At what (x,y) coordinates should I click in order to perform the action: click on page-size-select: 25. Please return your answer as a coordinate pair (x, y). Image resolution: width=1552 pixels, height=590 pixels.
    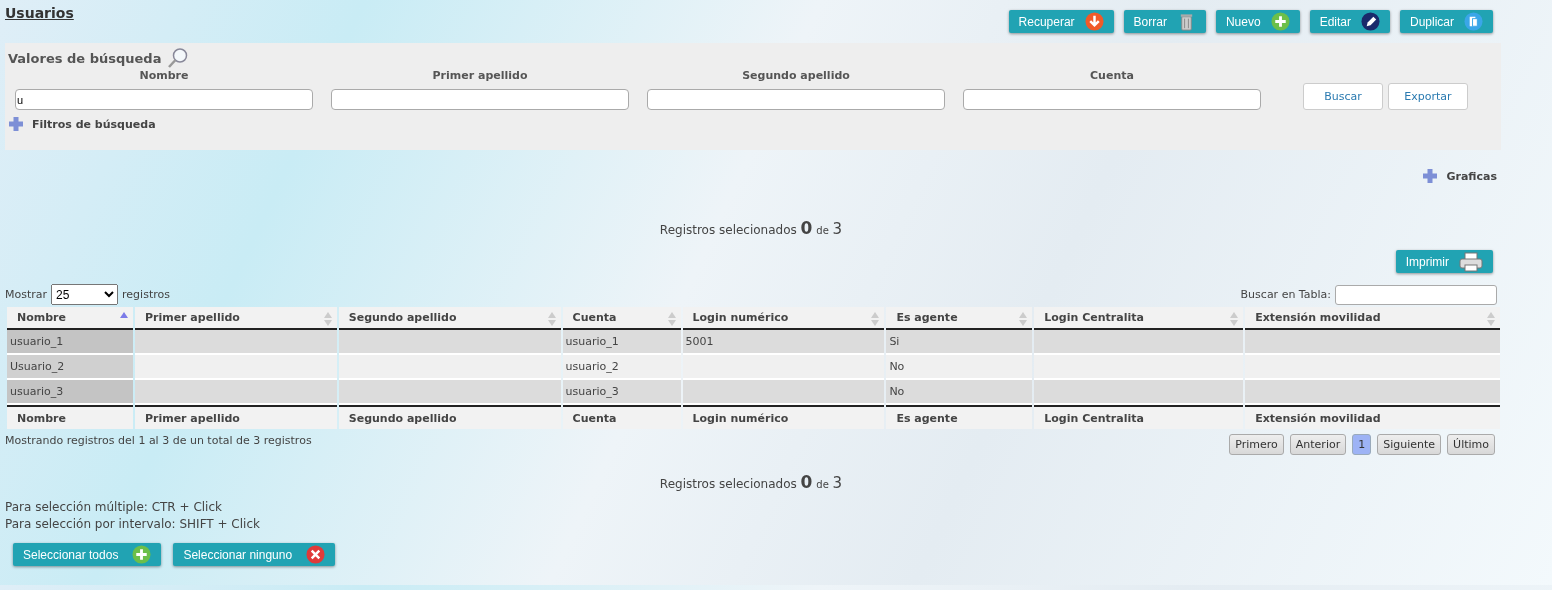
    Looking at the image, I should click on (85, 294).